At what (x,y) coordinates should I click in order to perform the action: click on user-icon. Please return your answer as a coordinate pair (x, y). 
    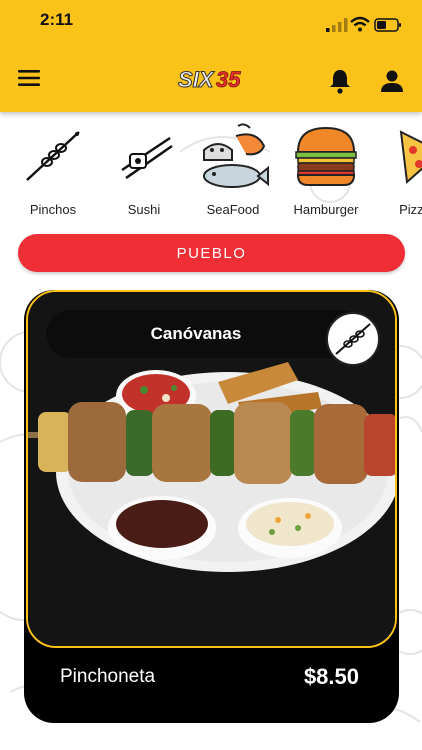
    Looking at the image, I should click on (392, 81).